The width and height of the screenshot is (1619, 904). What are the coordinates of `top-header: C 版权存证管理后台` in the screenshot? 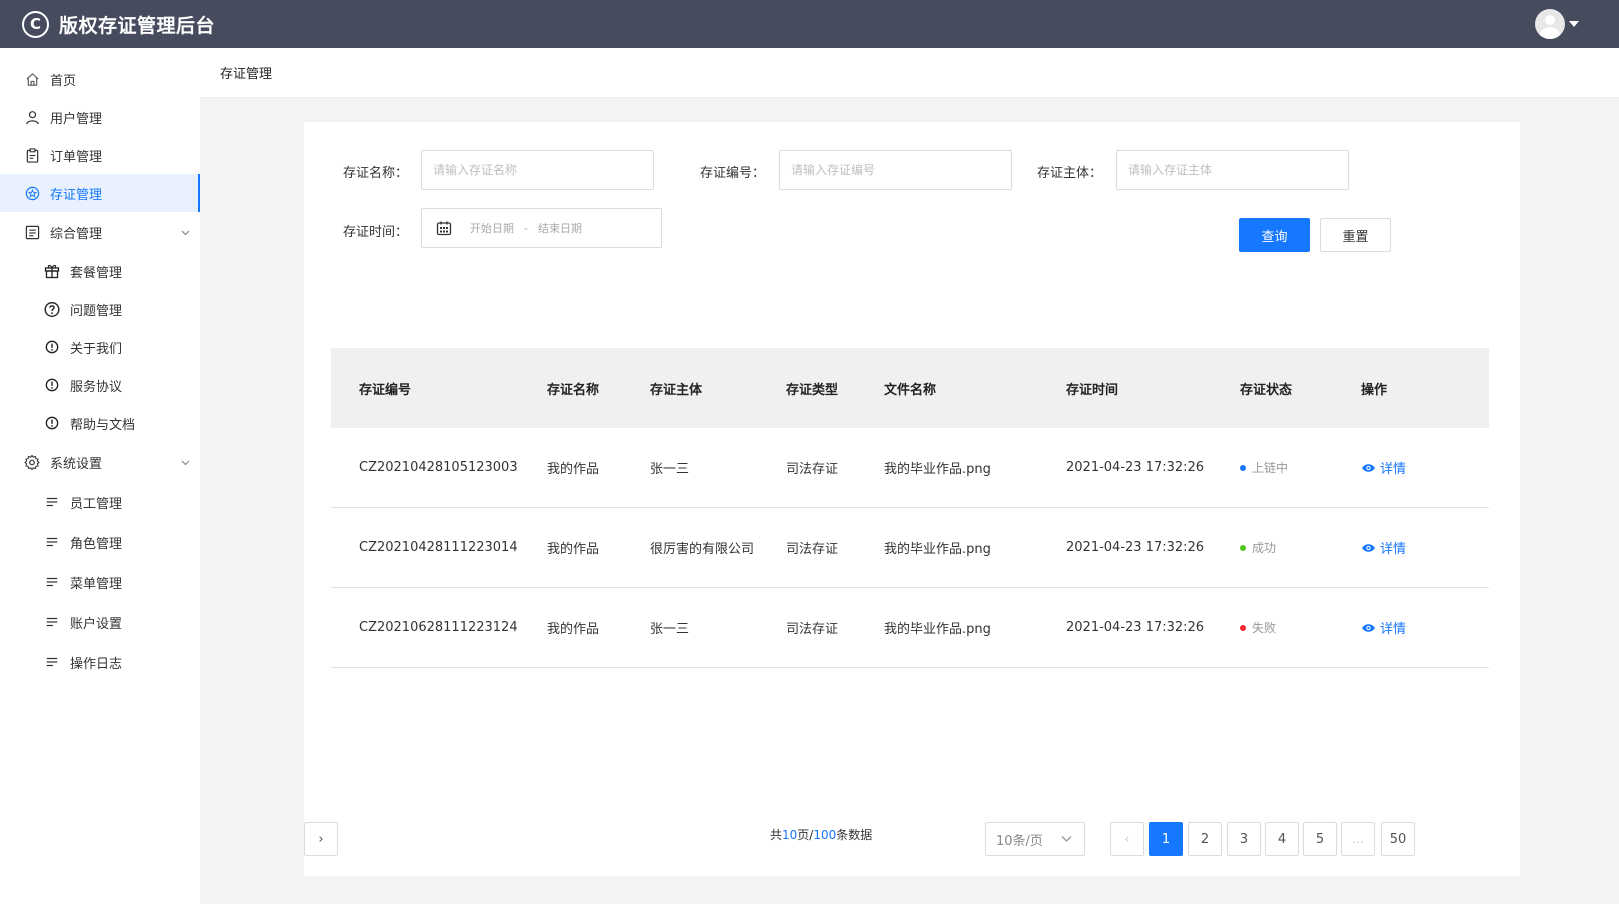 It's located at (809, 24).